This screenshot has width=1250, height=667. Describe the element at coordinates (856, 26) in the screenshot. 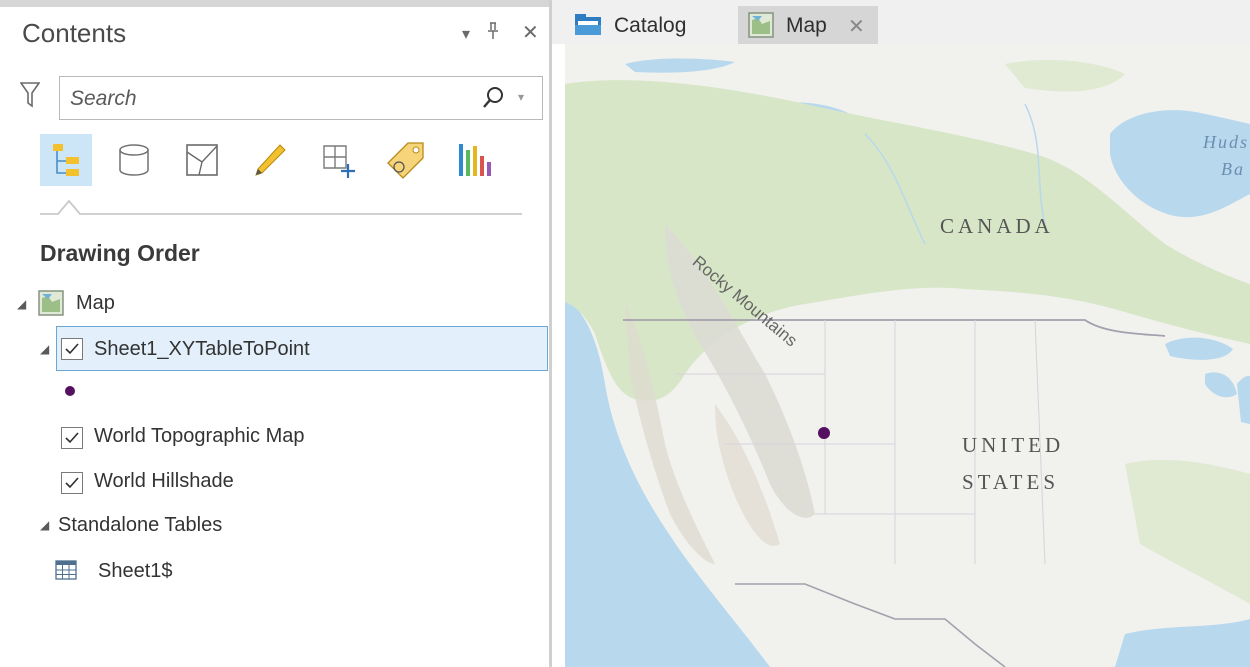

I see `close-tab-icon: ✕` at that location.